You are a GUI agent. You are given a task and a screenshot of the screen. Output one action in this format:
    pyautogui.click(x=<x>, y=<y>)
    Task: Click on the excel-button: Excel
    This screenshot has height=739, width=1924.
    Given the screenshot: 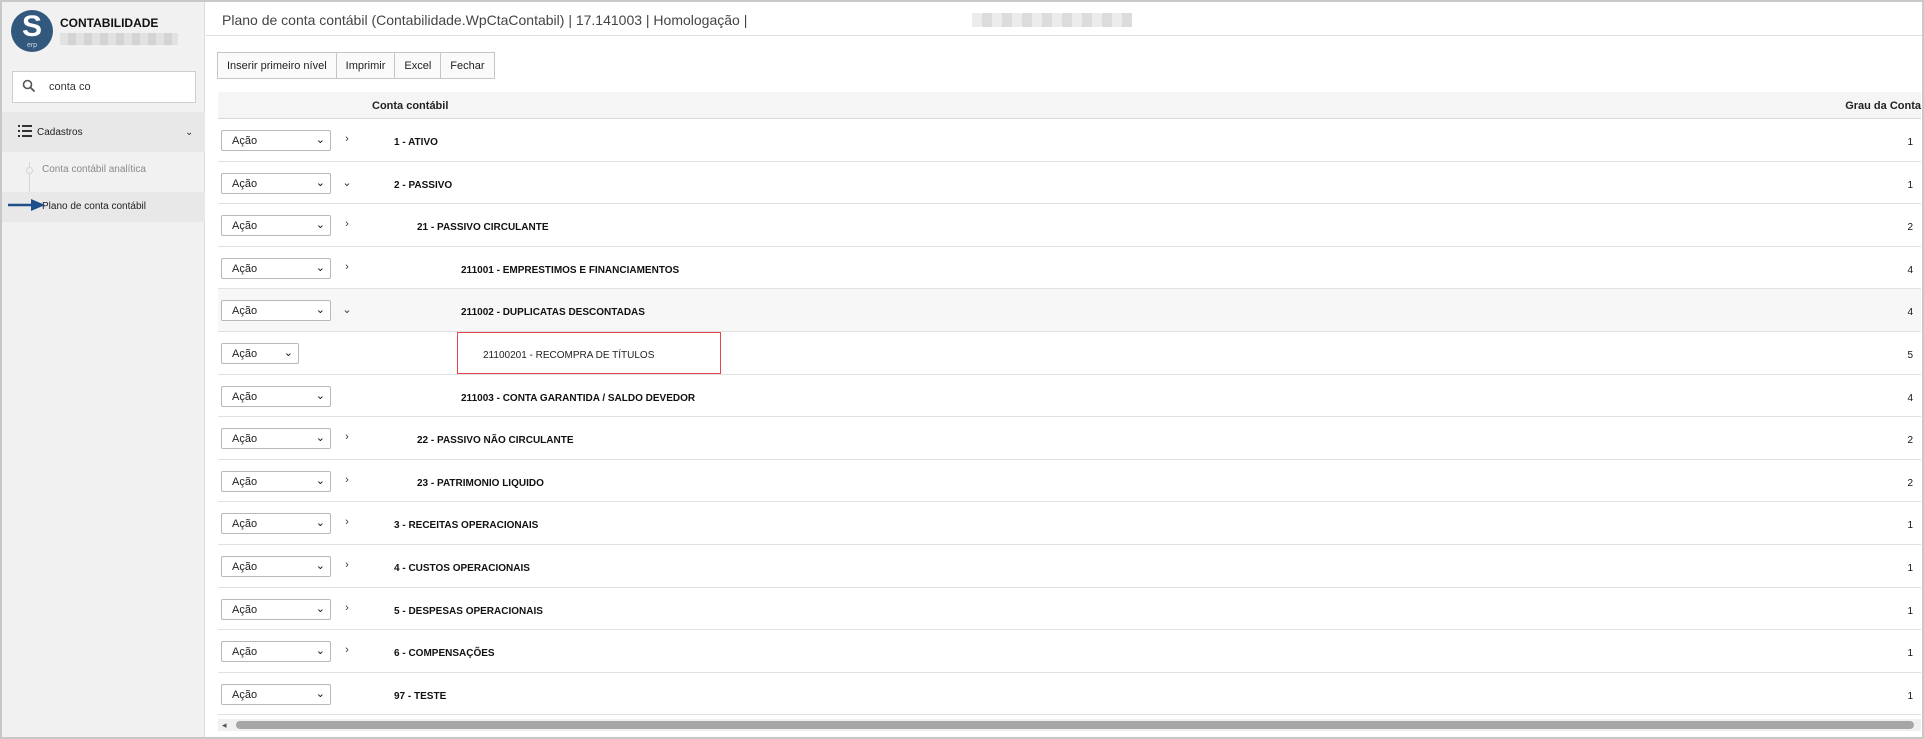 What is the action you would take?
    pyautogui.click(x=418, y=65)
    